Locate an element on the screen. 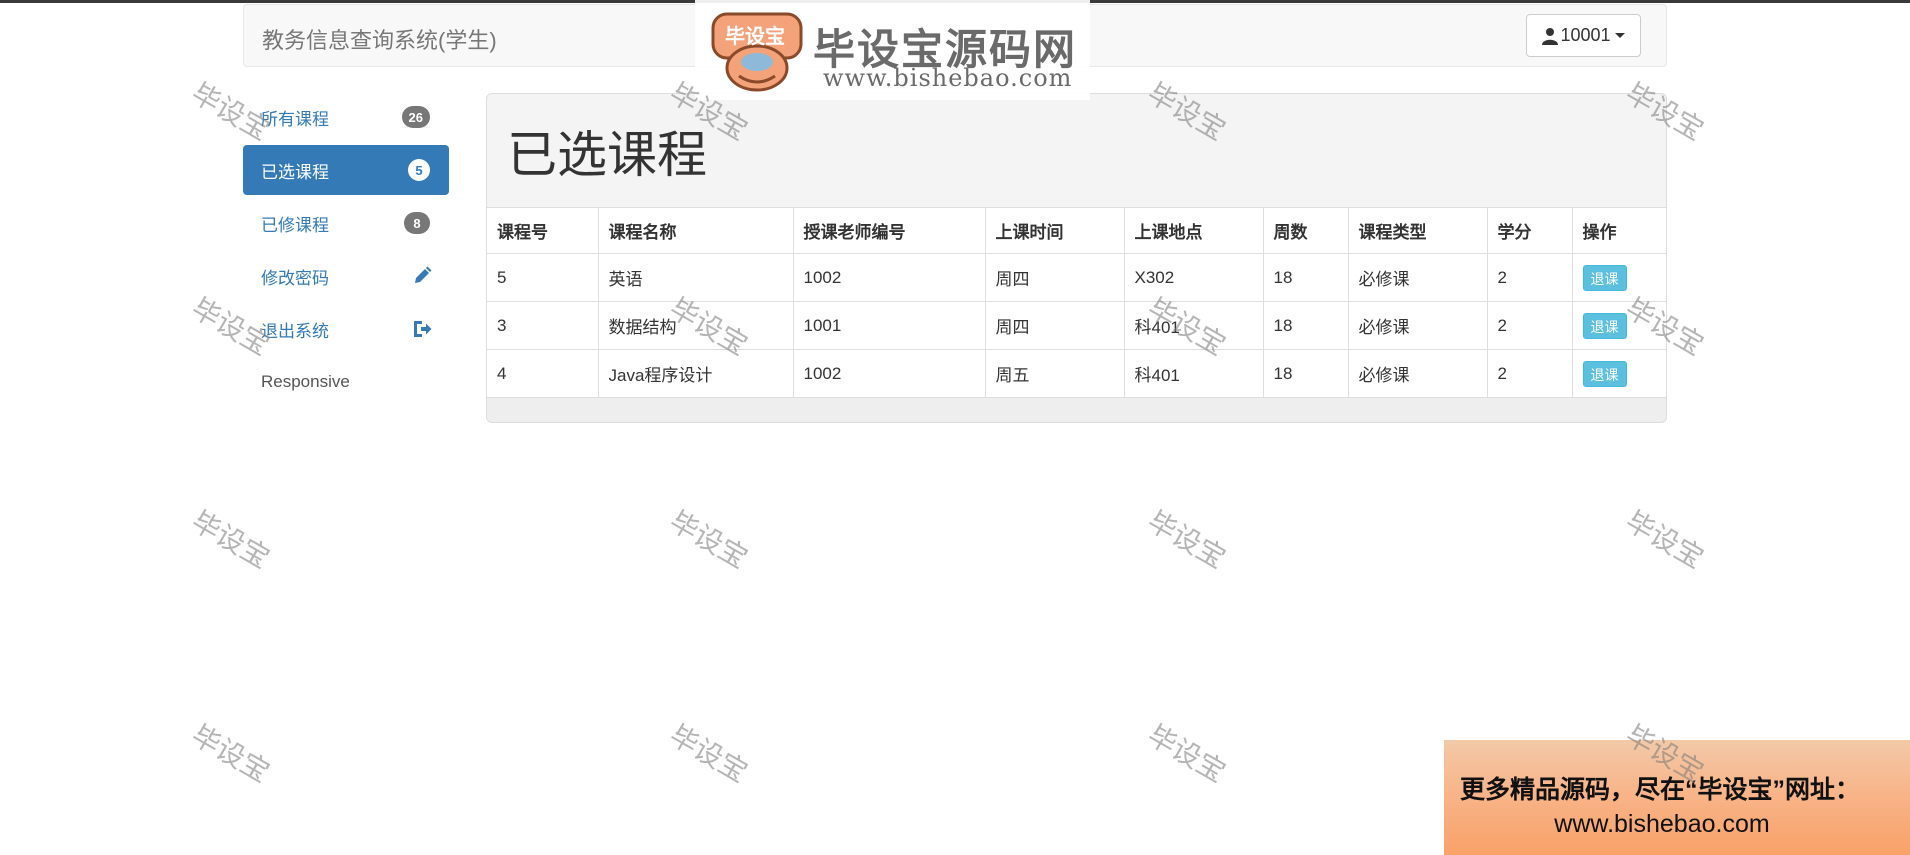 This screenshot has height=855, width=1910. count-badge: 5 is located at coordinates (419, 170).